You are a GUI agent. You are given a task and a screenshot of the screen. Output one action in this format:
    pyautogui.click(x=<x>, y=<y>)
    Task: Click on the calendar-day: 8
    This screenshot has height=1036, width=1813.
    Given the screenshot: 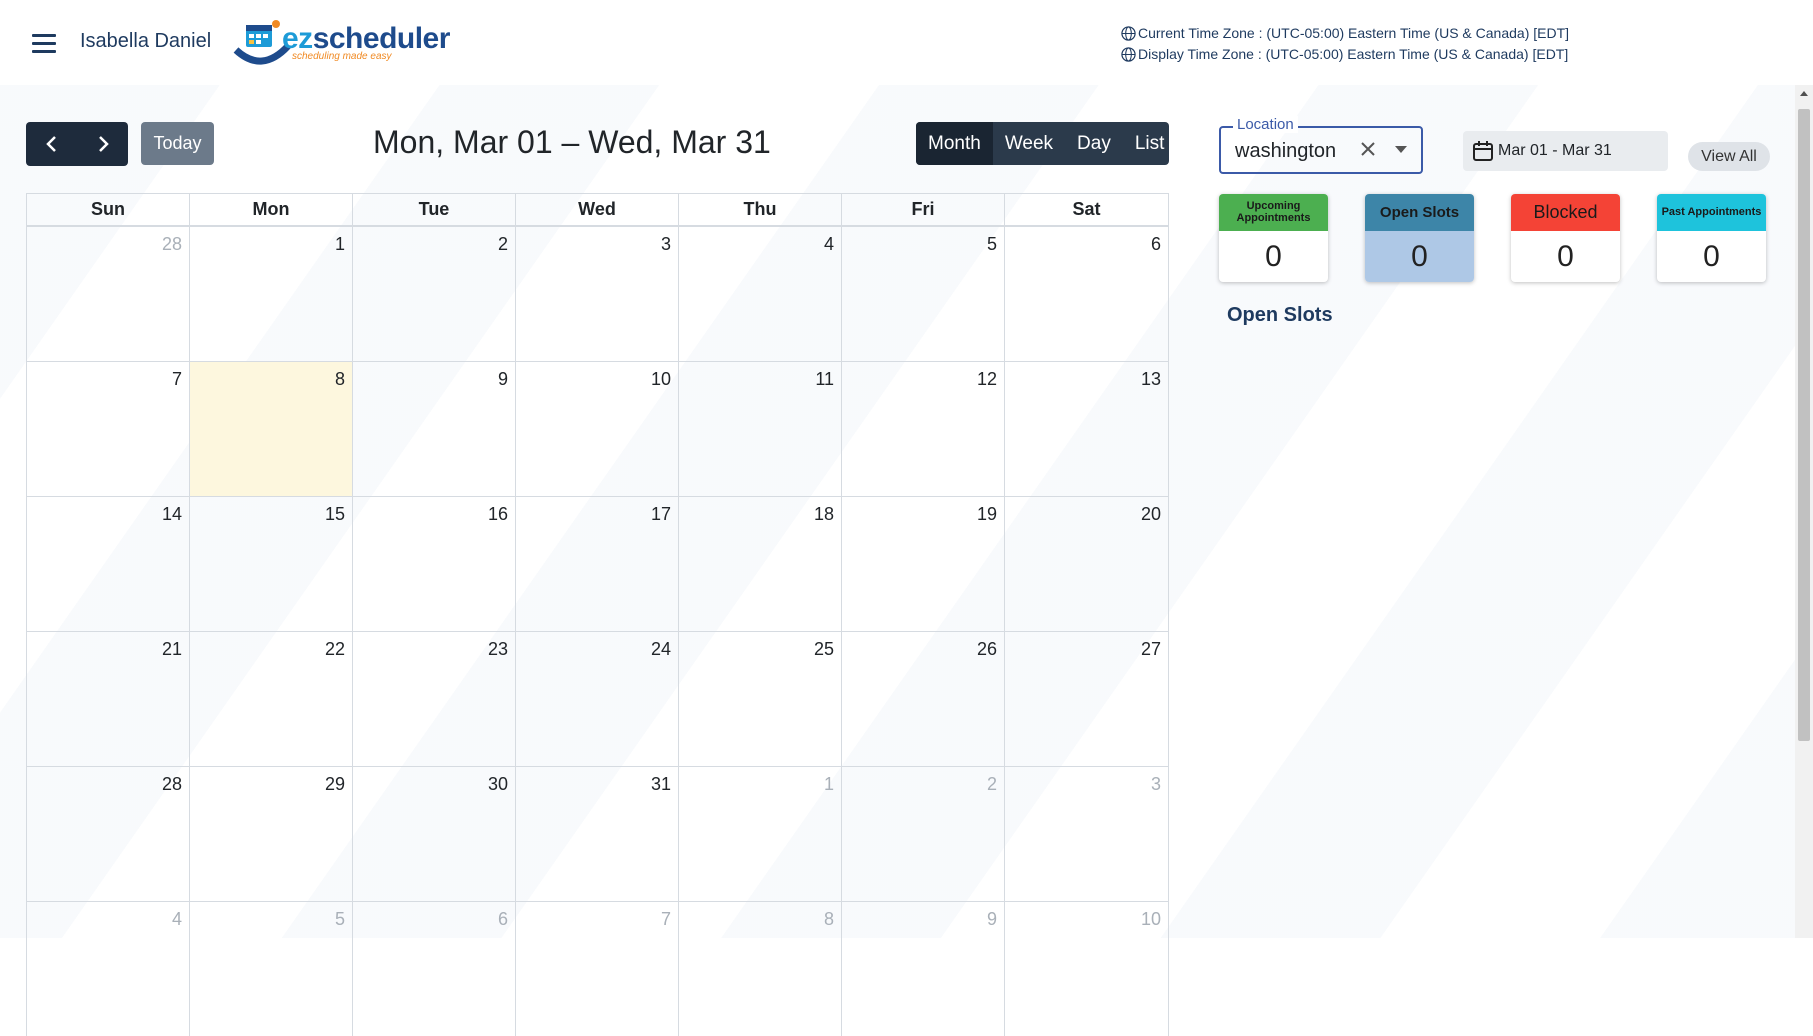 What is the action you would take?
    pyautogui.click(x=760, y=968)
    